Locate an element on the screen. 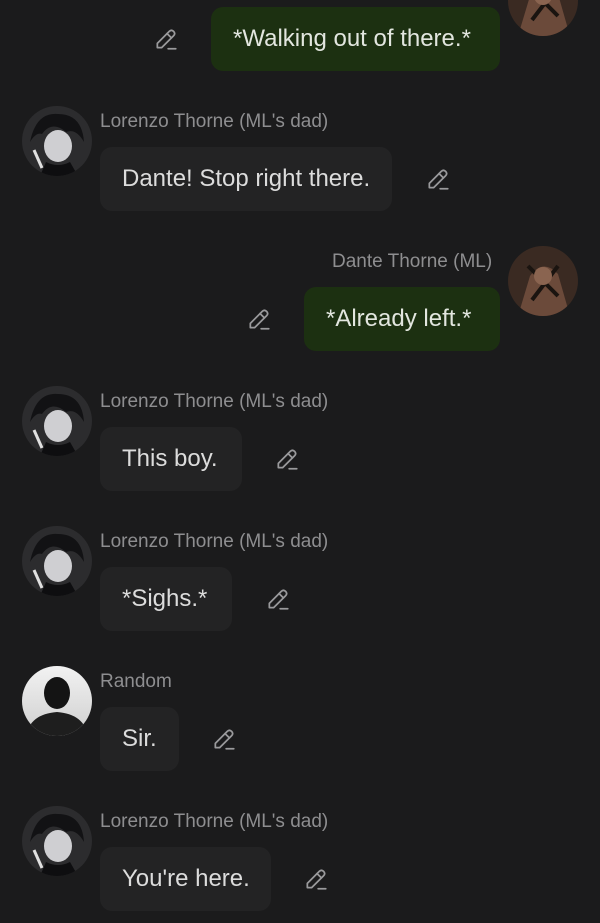  message-text: *Sighs.* is located at coordinates (165, 598).